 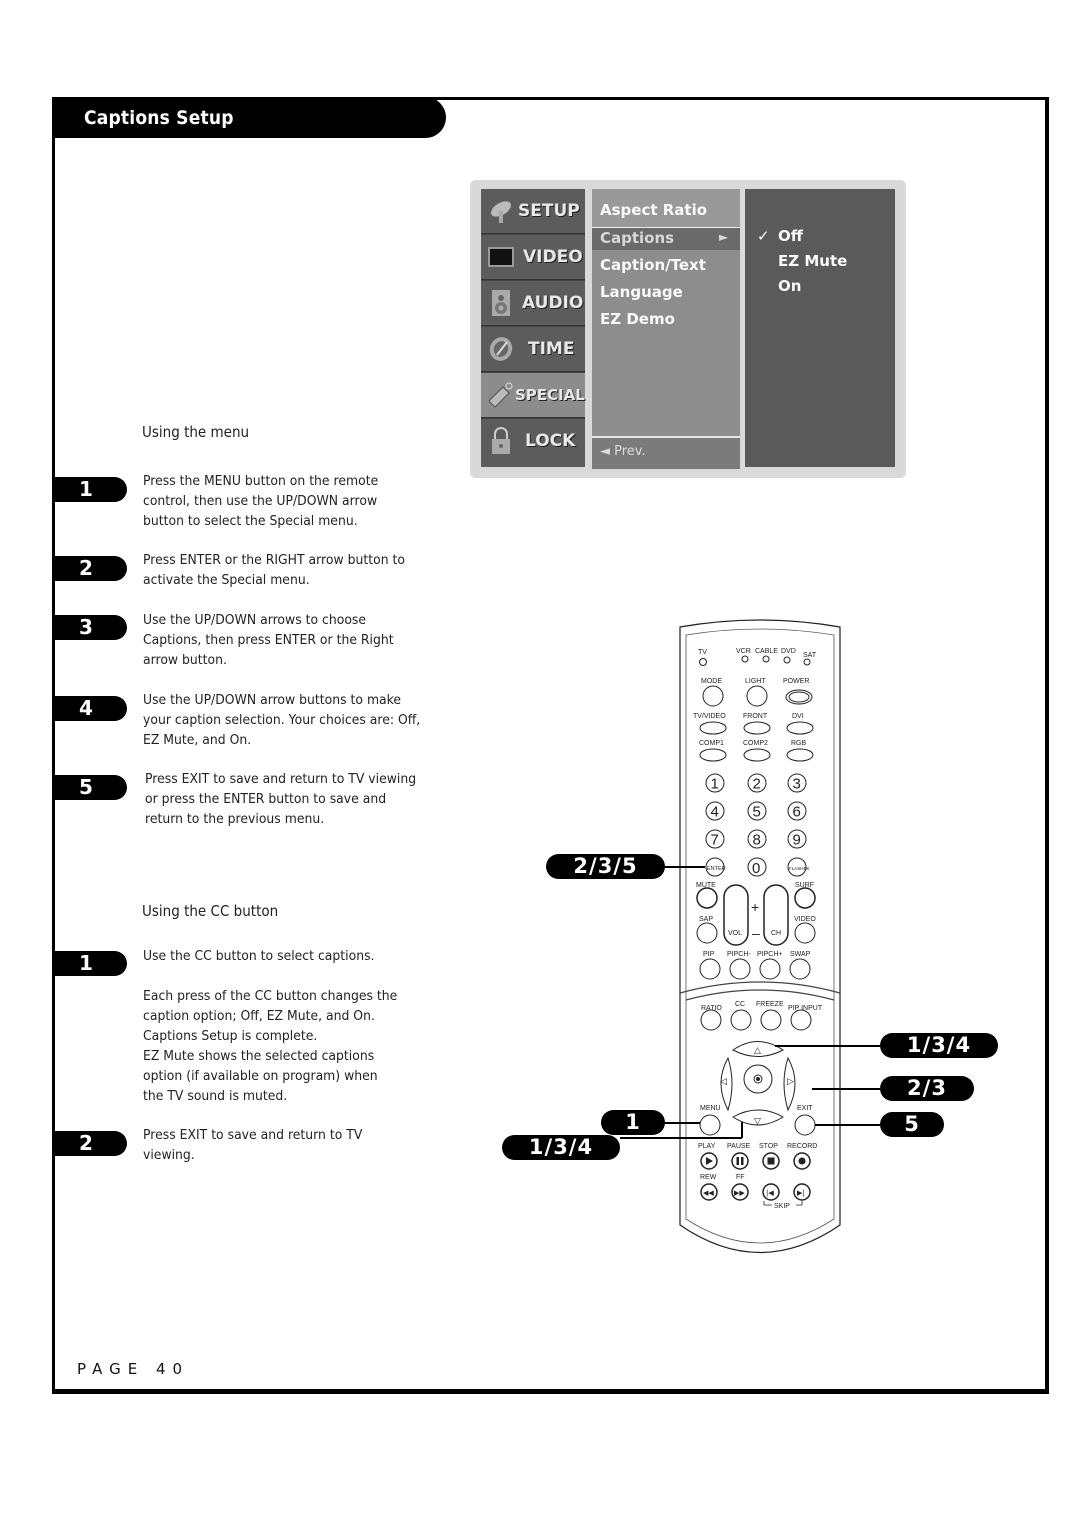 What do you see at coordinates (711, 1020) in the screenshot?
I see `ratio-button` at bounding box center [711, 1020].